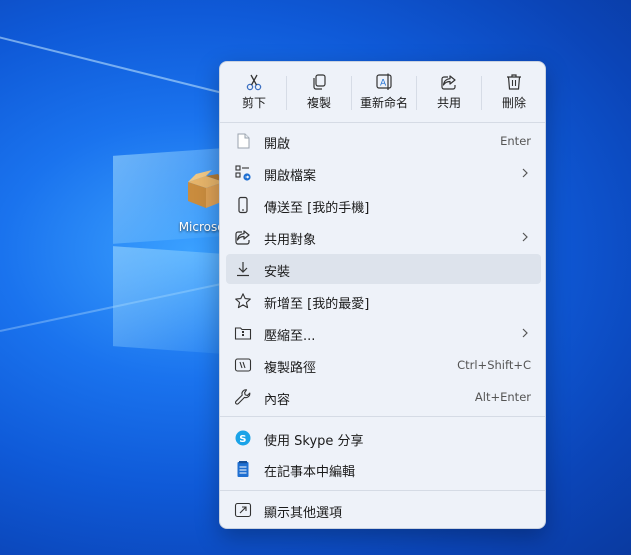 This screenshot has width=631, height=555. I want to click on menu-item-edit-in-notepad: 在記事本中編輯, so click(383, 469).